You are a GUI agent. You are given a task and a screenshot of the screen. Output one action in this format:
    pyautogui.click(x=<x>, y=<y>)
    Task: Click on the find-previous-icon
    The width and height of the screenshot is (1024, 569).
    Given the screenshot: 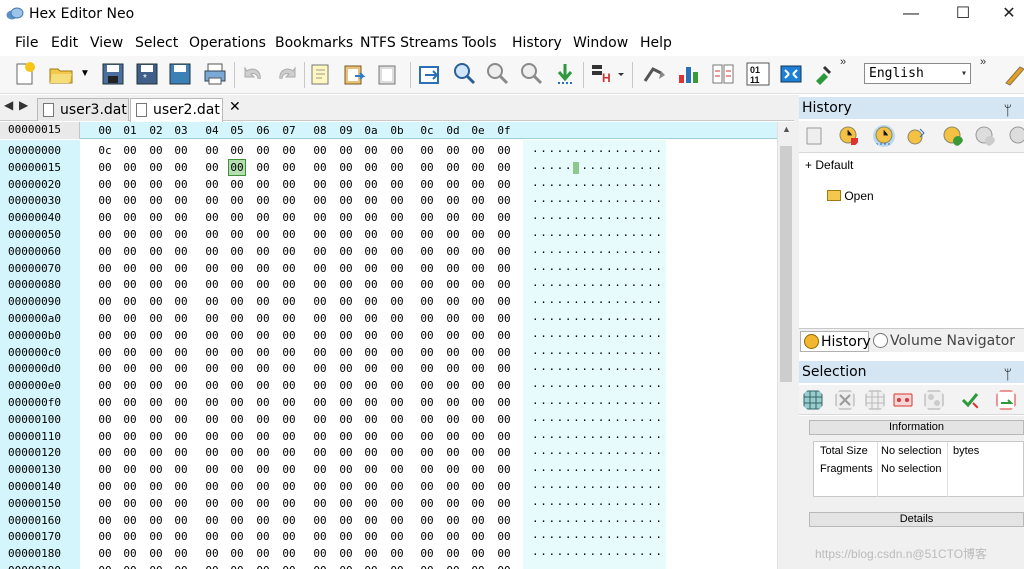 What is the action you would take?
    pyautogui.click(x=497, y=74)
    